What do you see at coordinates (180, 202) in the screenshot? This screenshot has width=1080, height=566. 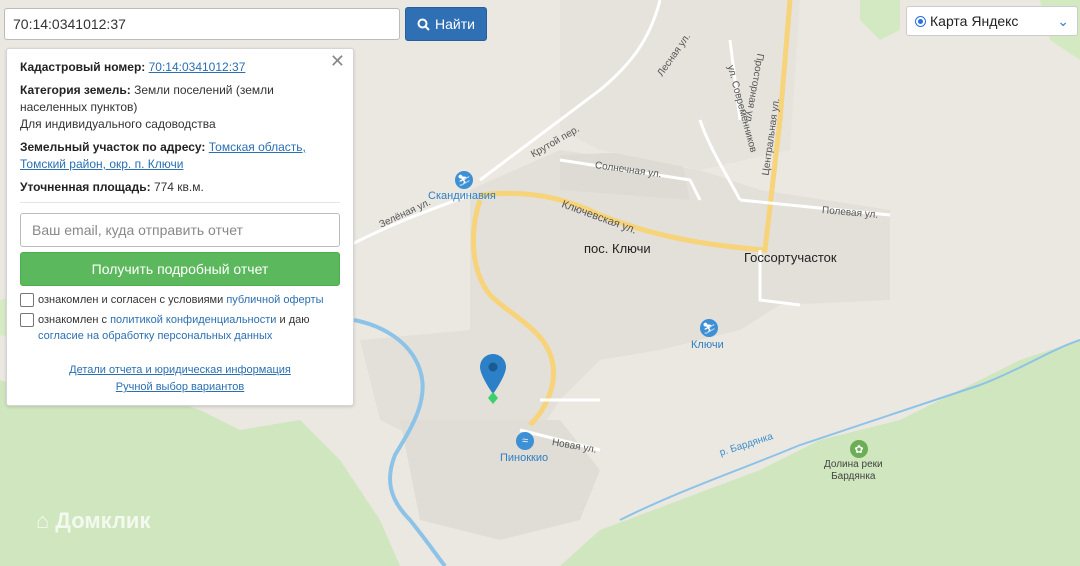 I see `divider` at bounding box center [180, 202].